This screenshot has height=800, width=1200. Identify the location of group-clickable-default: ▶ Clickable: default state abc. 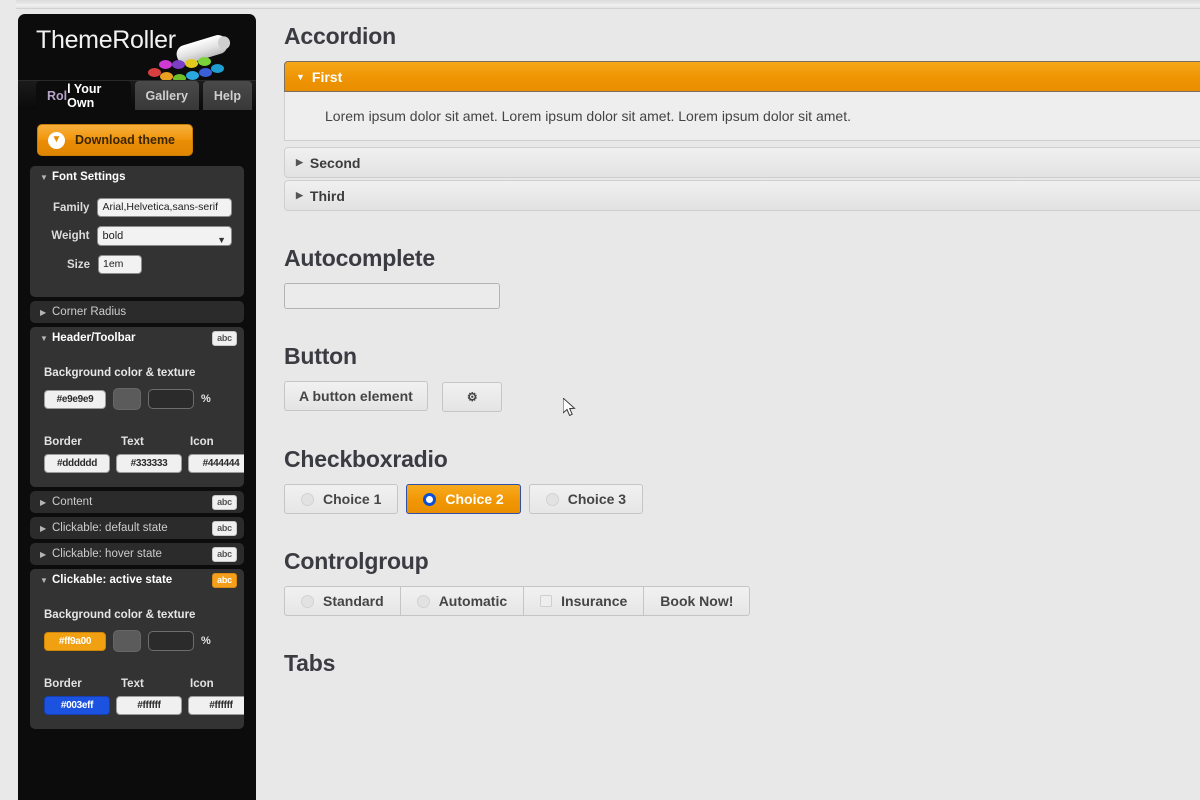
(137, 528).